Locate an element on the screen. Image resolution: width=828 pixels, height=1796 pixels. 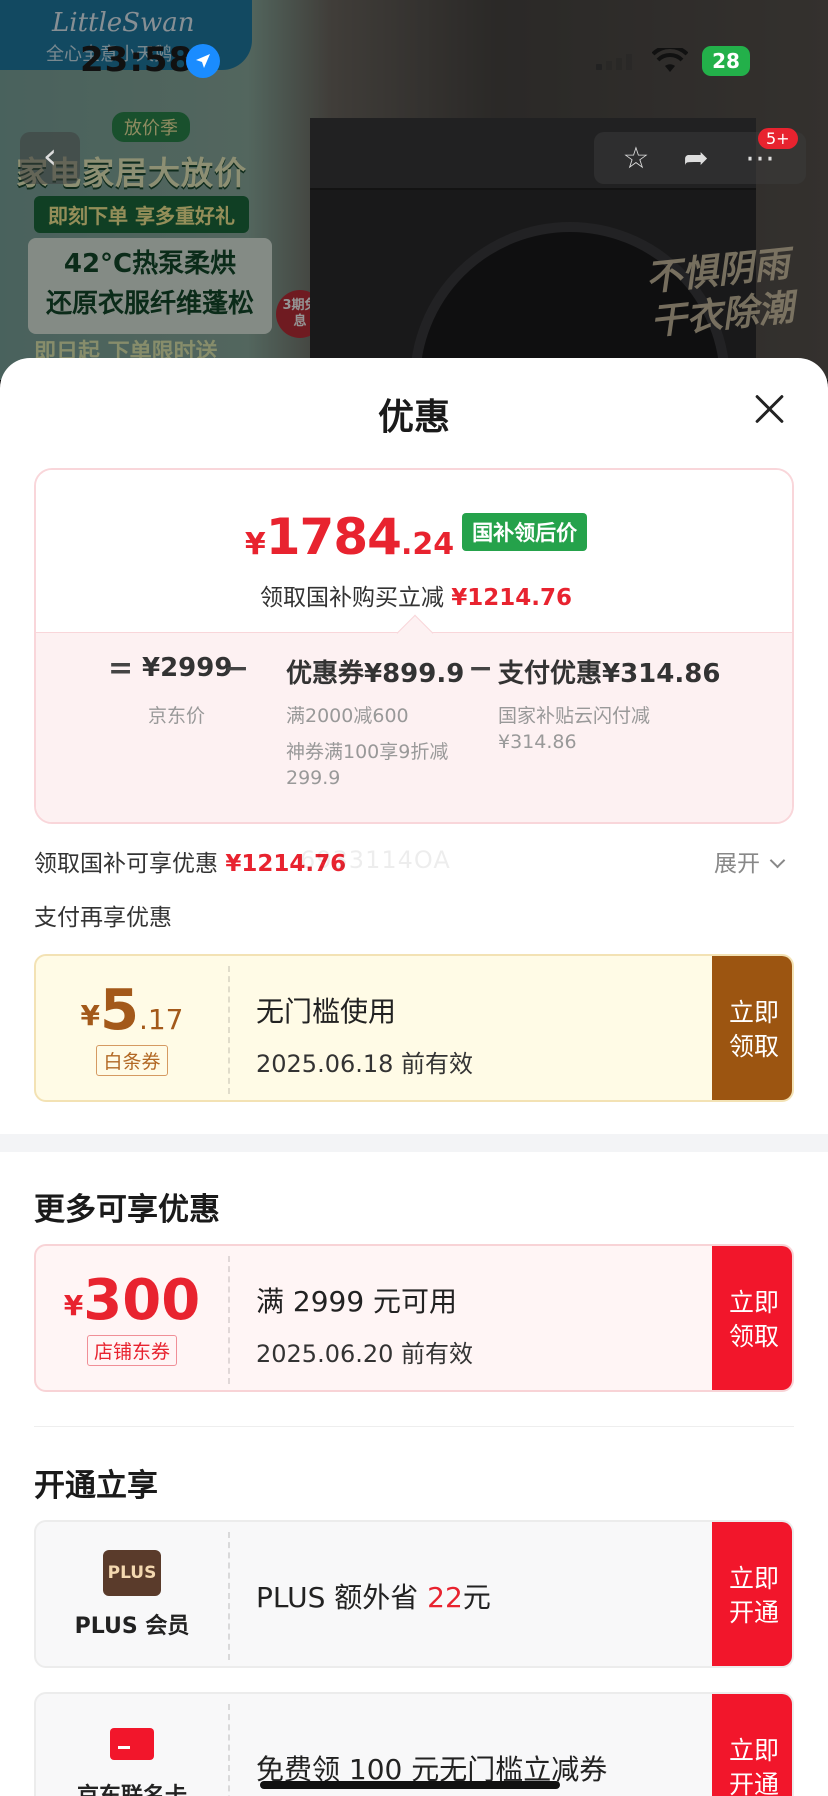
jd-card-badge: 京东联名卡 is located at coordinates (132, 1745).